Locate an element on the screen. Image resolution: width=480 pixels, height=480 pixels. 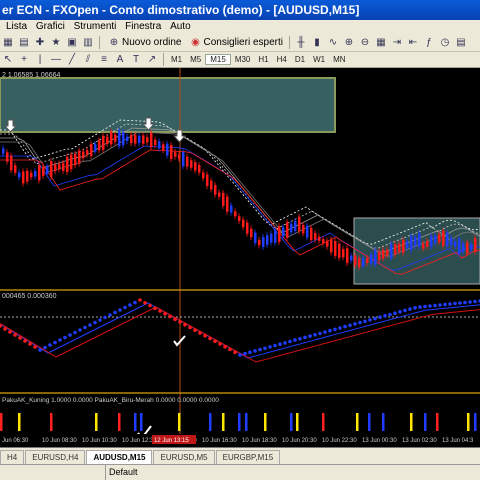
navigator-icon: ★ is located at coordinates (56, 43).